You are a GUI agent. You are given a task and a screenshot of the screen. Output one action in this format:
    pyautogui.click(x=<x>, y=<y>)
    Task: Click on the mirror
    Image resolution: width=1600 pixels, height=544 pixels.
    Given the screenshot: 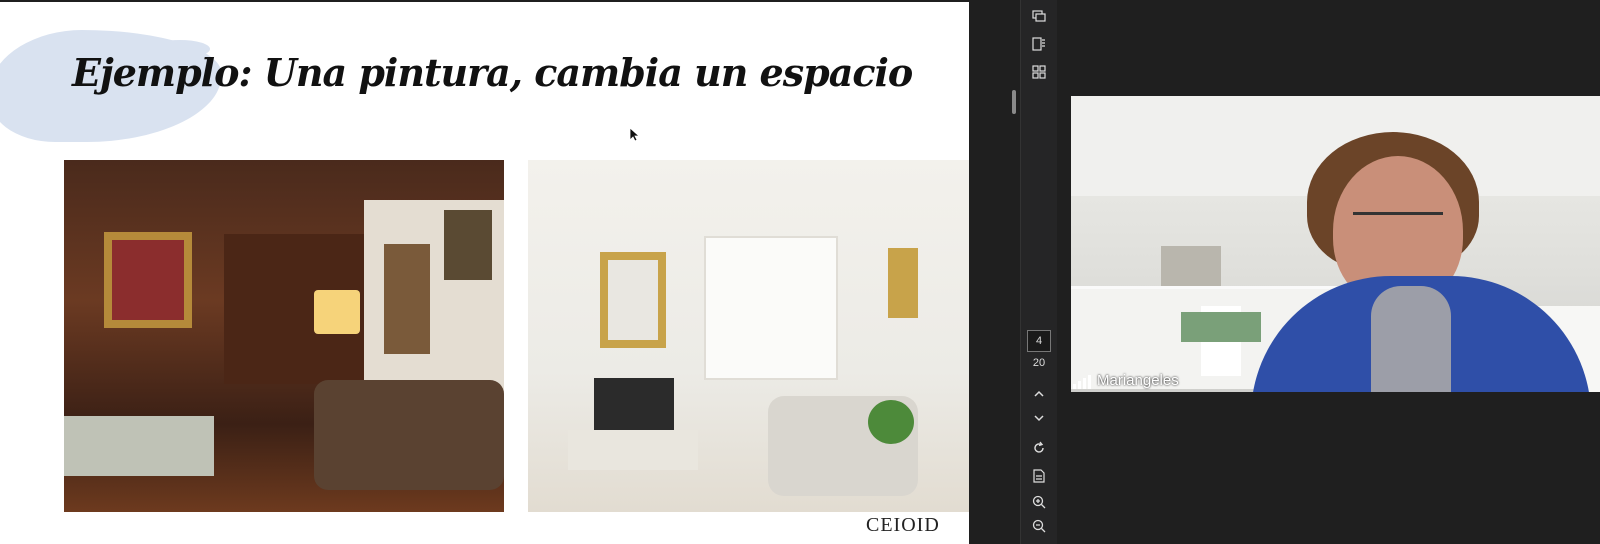 What is the action you would take?
    pyautogui.click(x=633, y=300)
    